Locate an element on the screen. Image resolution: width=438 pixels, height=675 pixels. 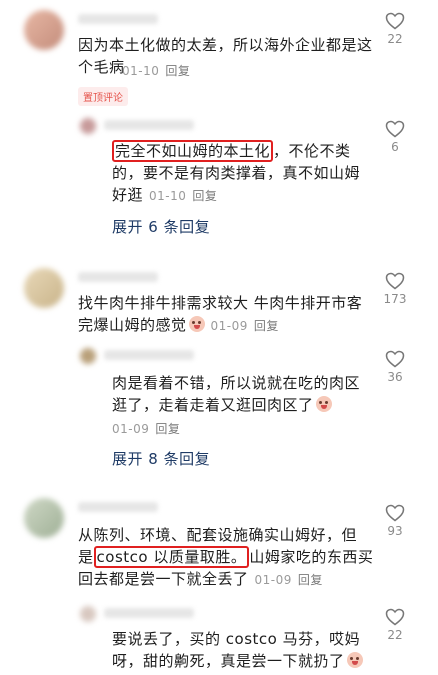
highlight-box: costco 以质量取胜。 is located at coordinates (171, 557).